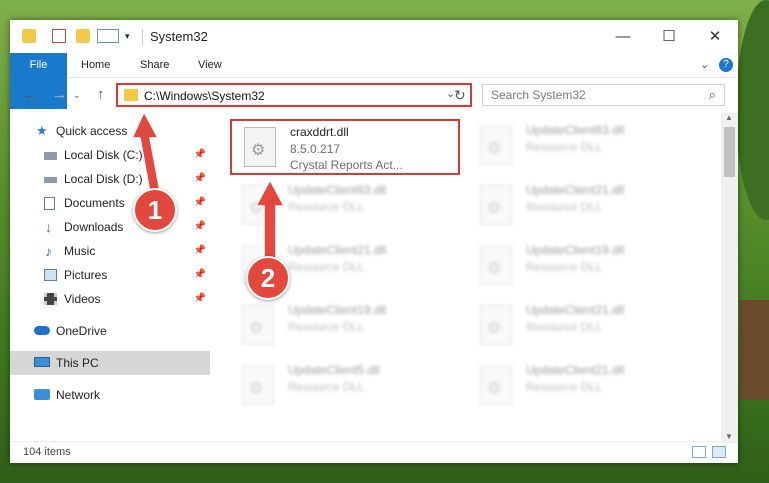 The width and height of the screenshot is (769, 483). I want to click on sidebar-item-music: ♪ Music 📌, so click(110, 251).